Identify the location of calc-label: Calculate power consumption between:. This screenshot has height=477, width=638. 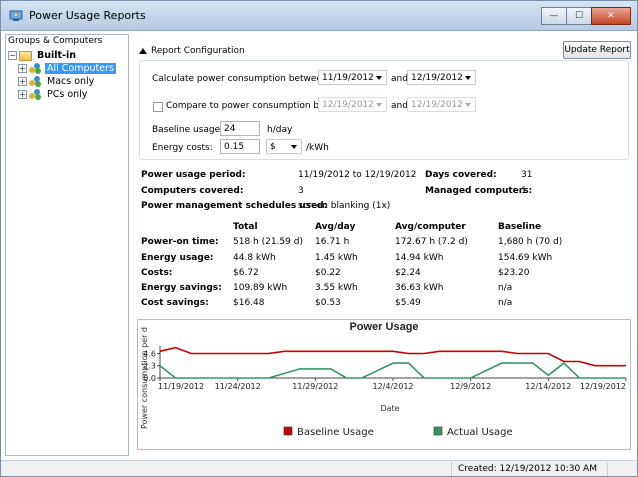
(241, 79).